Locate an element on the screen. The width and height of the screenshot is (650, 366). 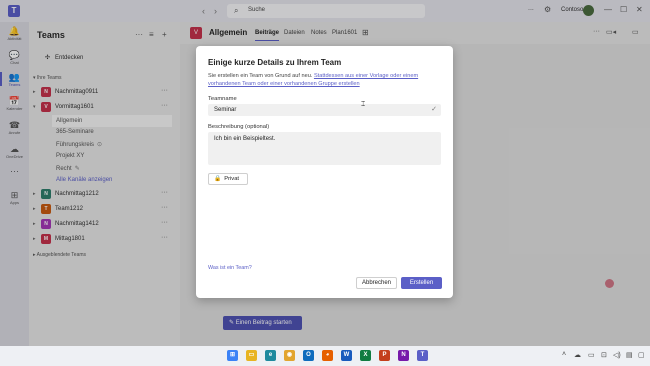
outlook-icon: O is located at coordinates (308, 355).